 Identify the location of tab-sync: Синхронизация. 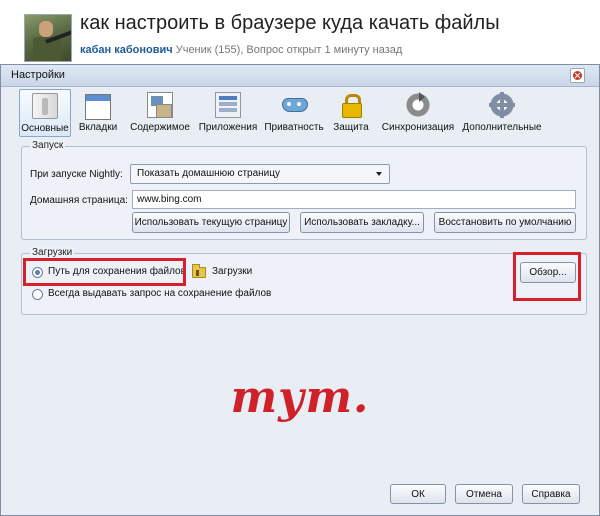
(418, 113).